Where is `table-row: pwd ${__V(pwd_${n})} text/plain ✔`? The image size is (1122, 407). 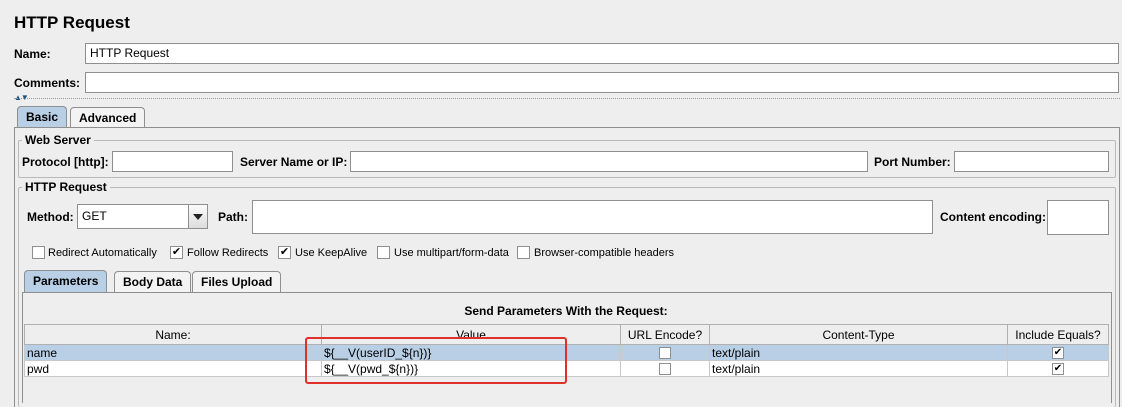
table-row: pwd ${__V(pwd_${n})} text/plain ✔ is located at coordinates (566, 368).